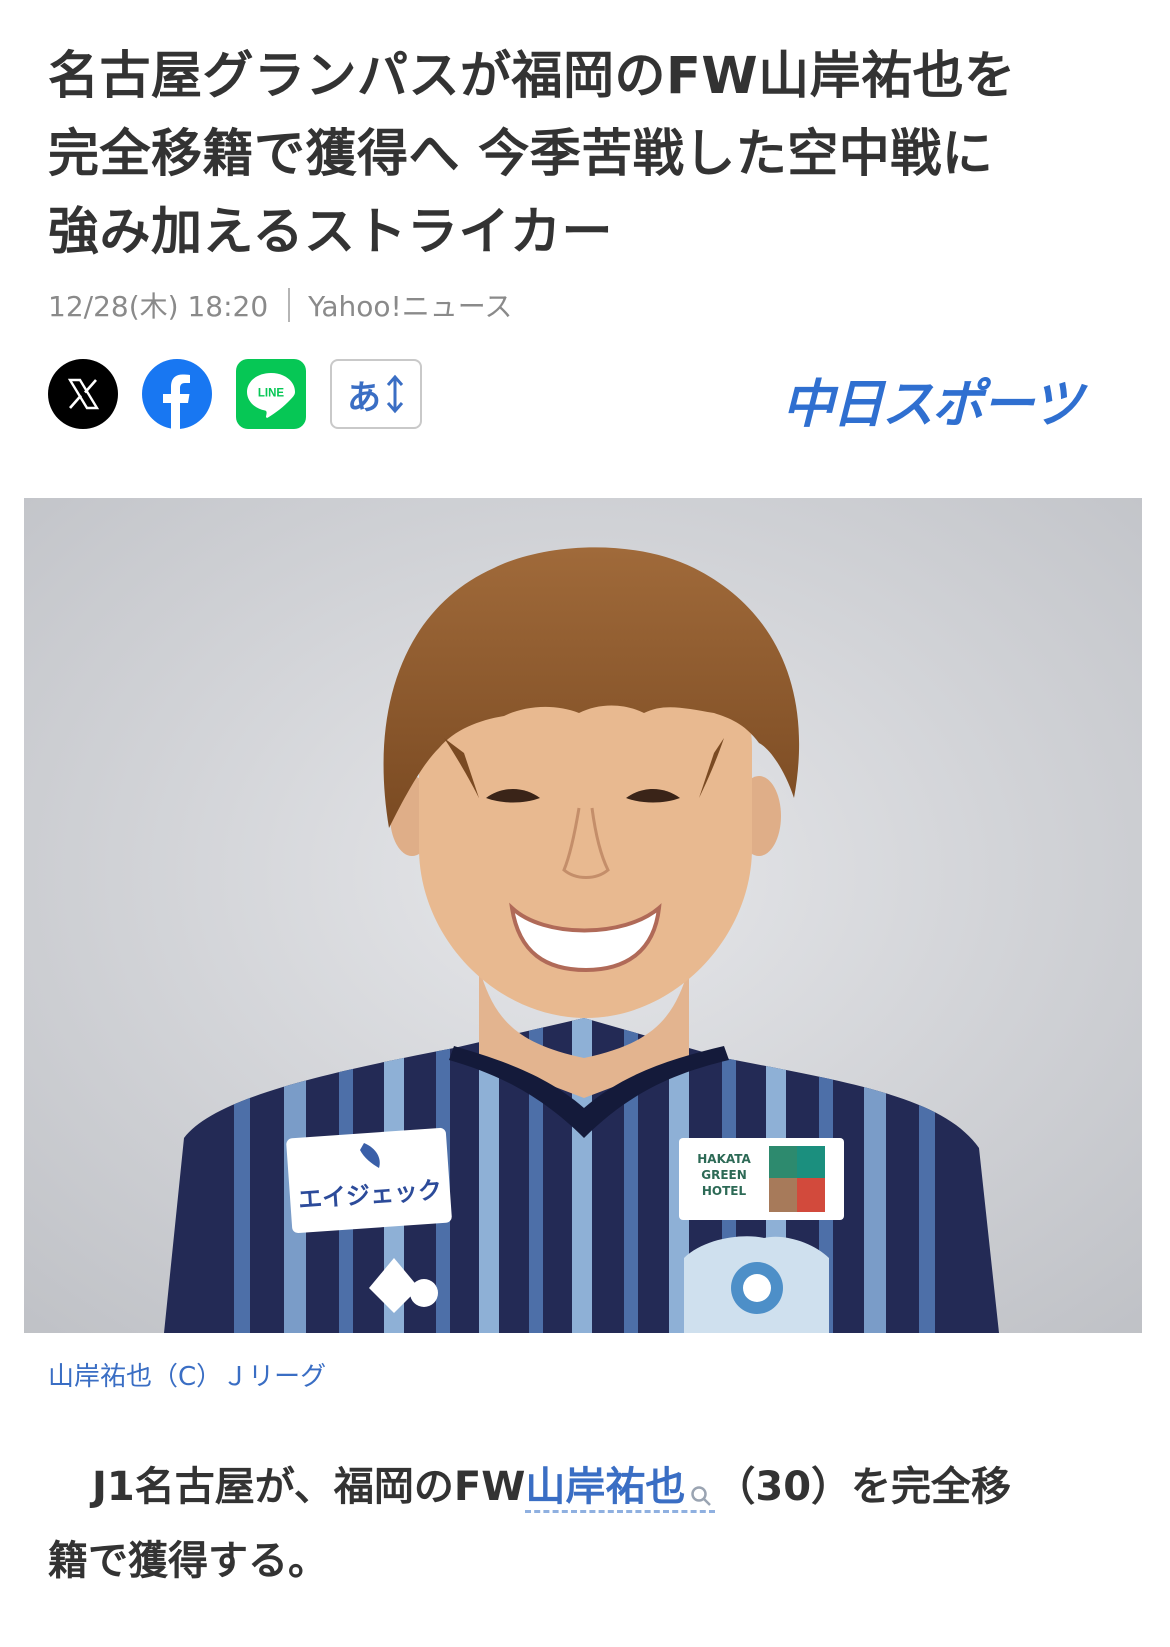  Describe the element at coordinates (330, 232) in the screenshot. I see `title-line-3: 強み加えるストライカー` at that location.